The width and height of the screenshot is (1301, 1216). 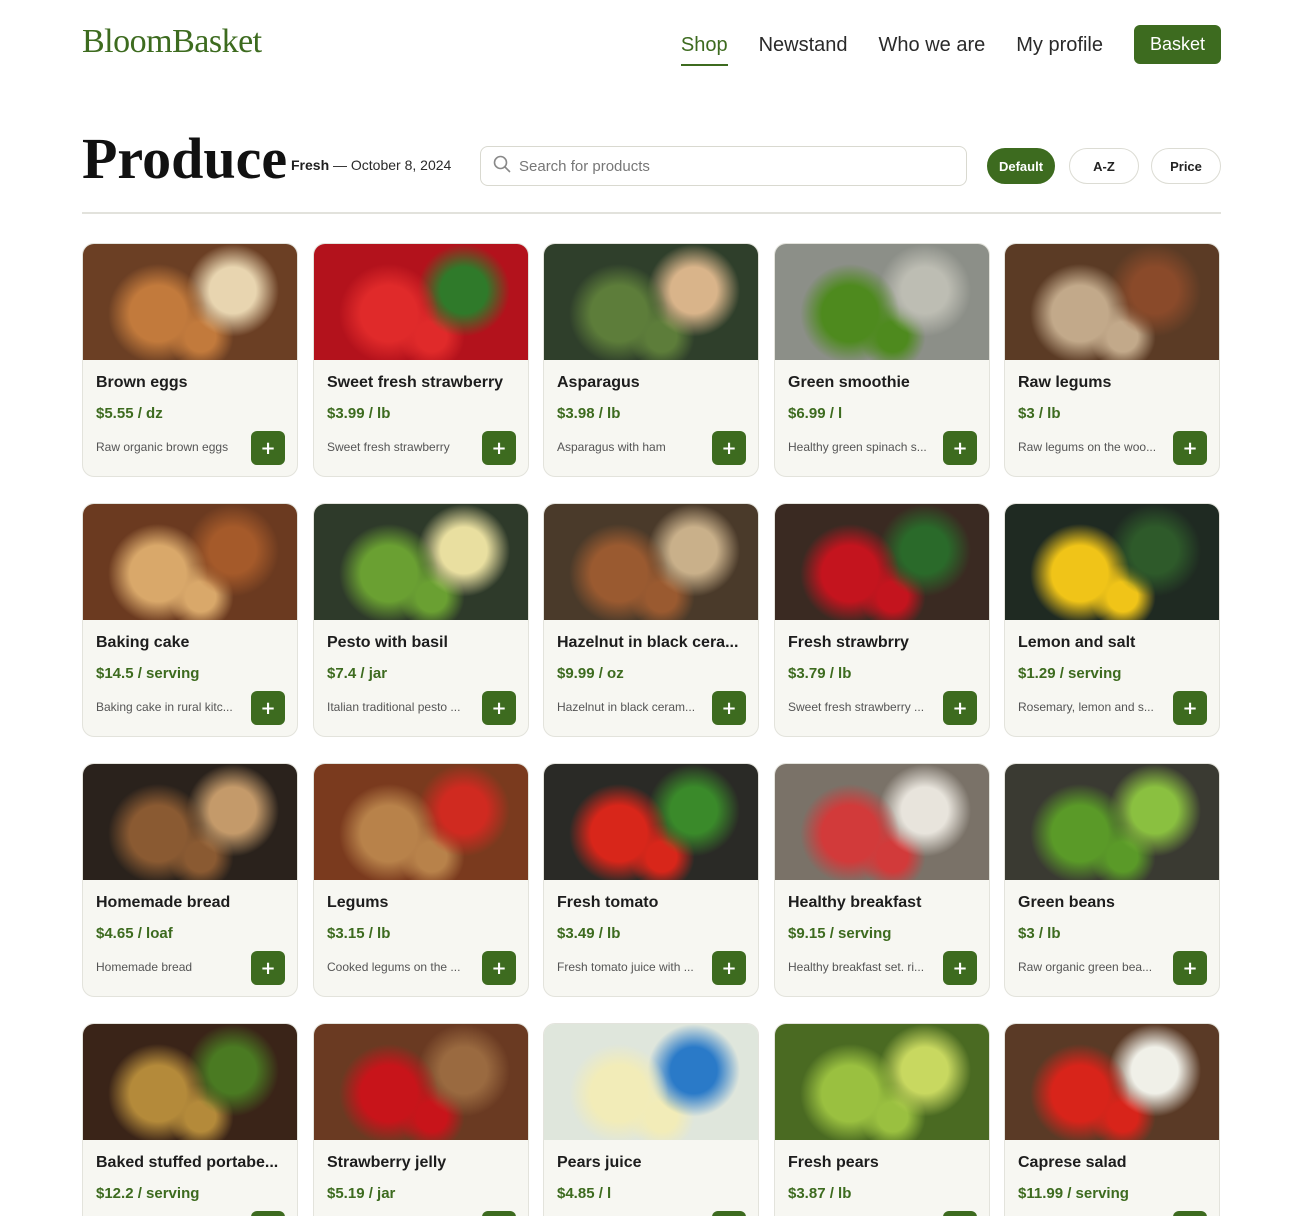 I want to click on product-card: Caprese salad $11.99 / serving +, so click(x=1112, y=1119).